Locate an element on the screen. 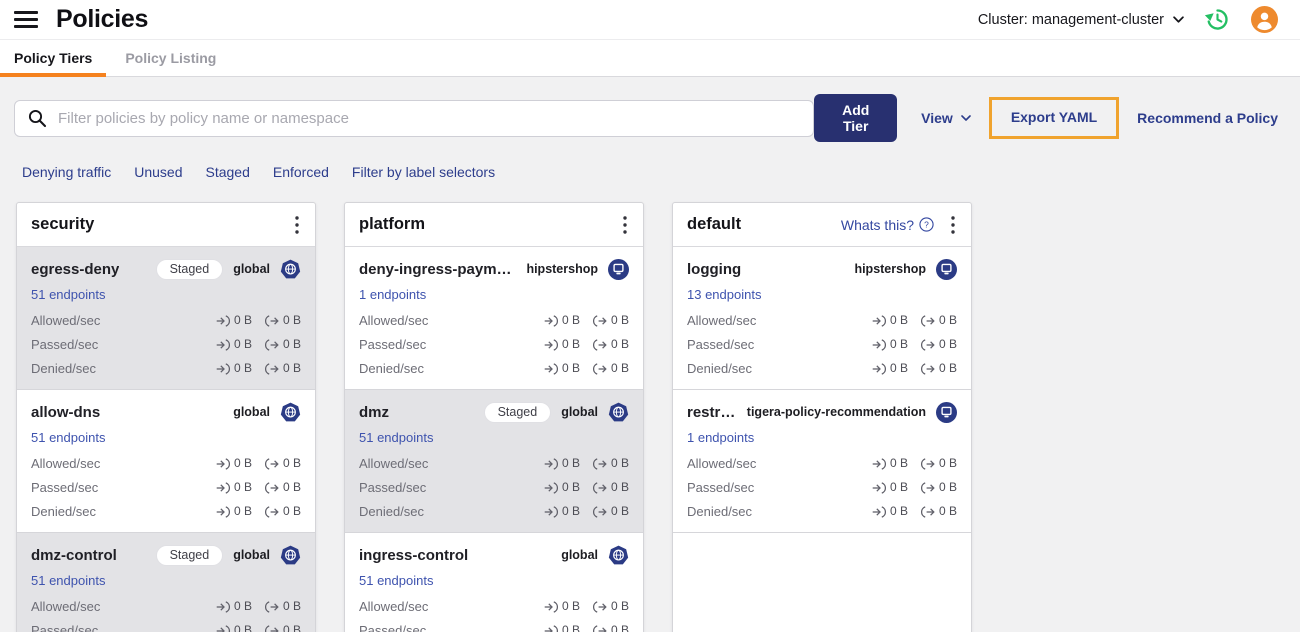 The height and width of the screenshot is (632, 1300). add-tier-button: Add Tier is located at coordinates (856, 118).